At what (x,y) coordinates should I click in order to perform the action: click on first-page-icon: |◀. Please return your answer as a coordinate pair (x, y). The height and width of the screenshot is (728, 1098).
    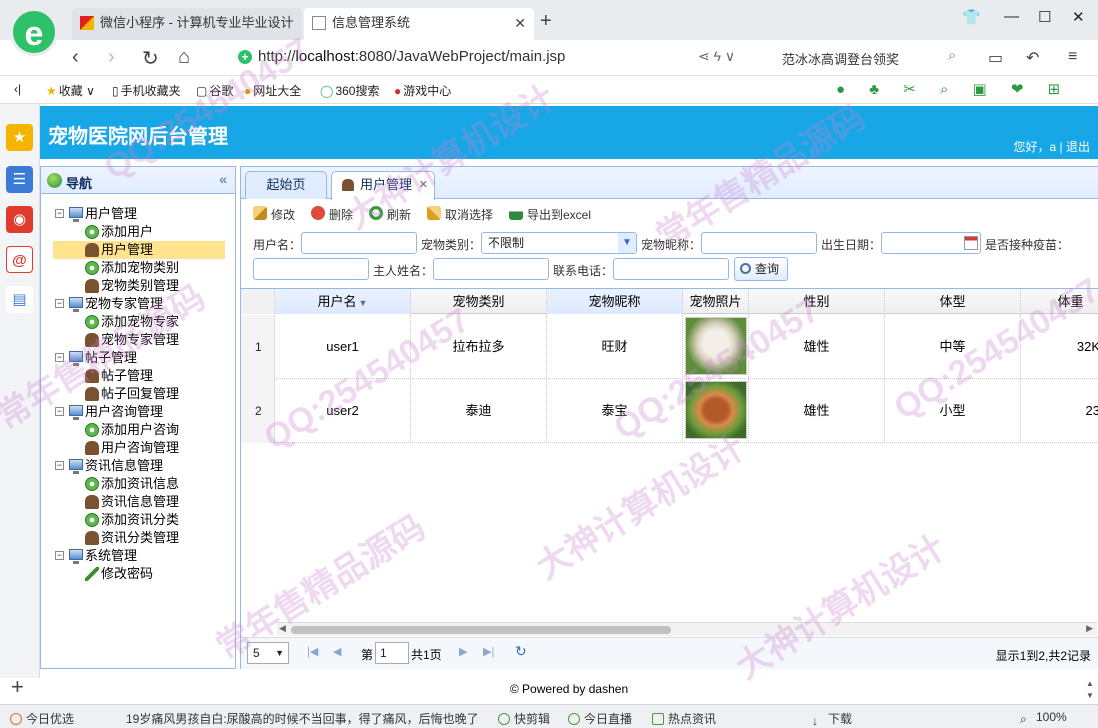
    Looking at the image, I should click on (312, 651).